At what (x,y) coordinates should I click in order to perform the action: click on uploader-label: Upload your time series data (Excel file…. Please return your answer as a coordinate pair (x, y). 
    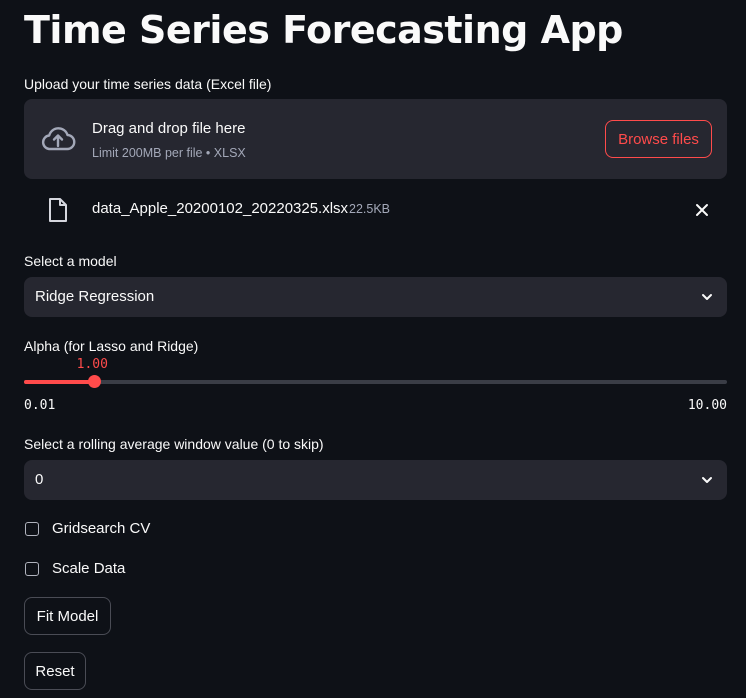
    Looking at the image, I should click on (148, 84).